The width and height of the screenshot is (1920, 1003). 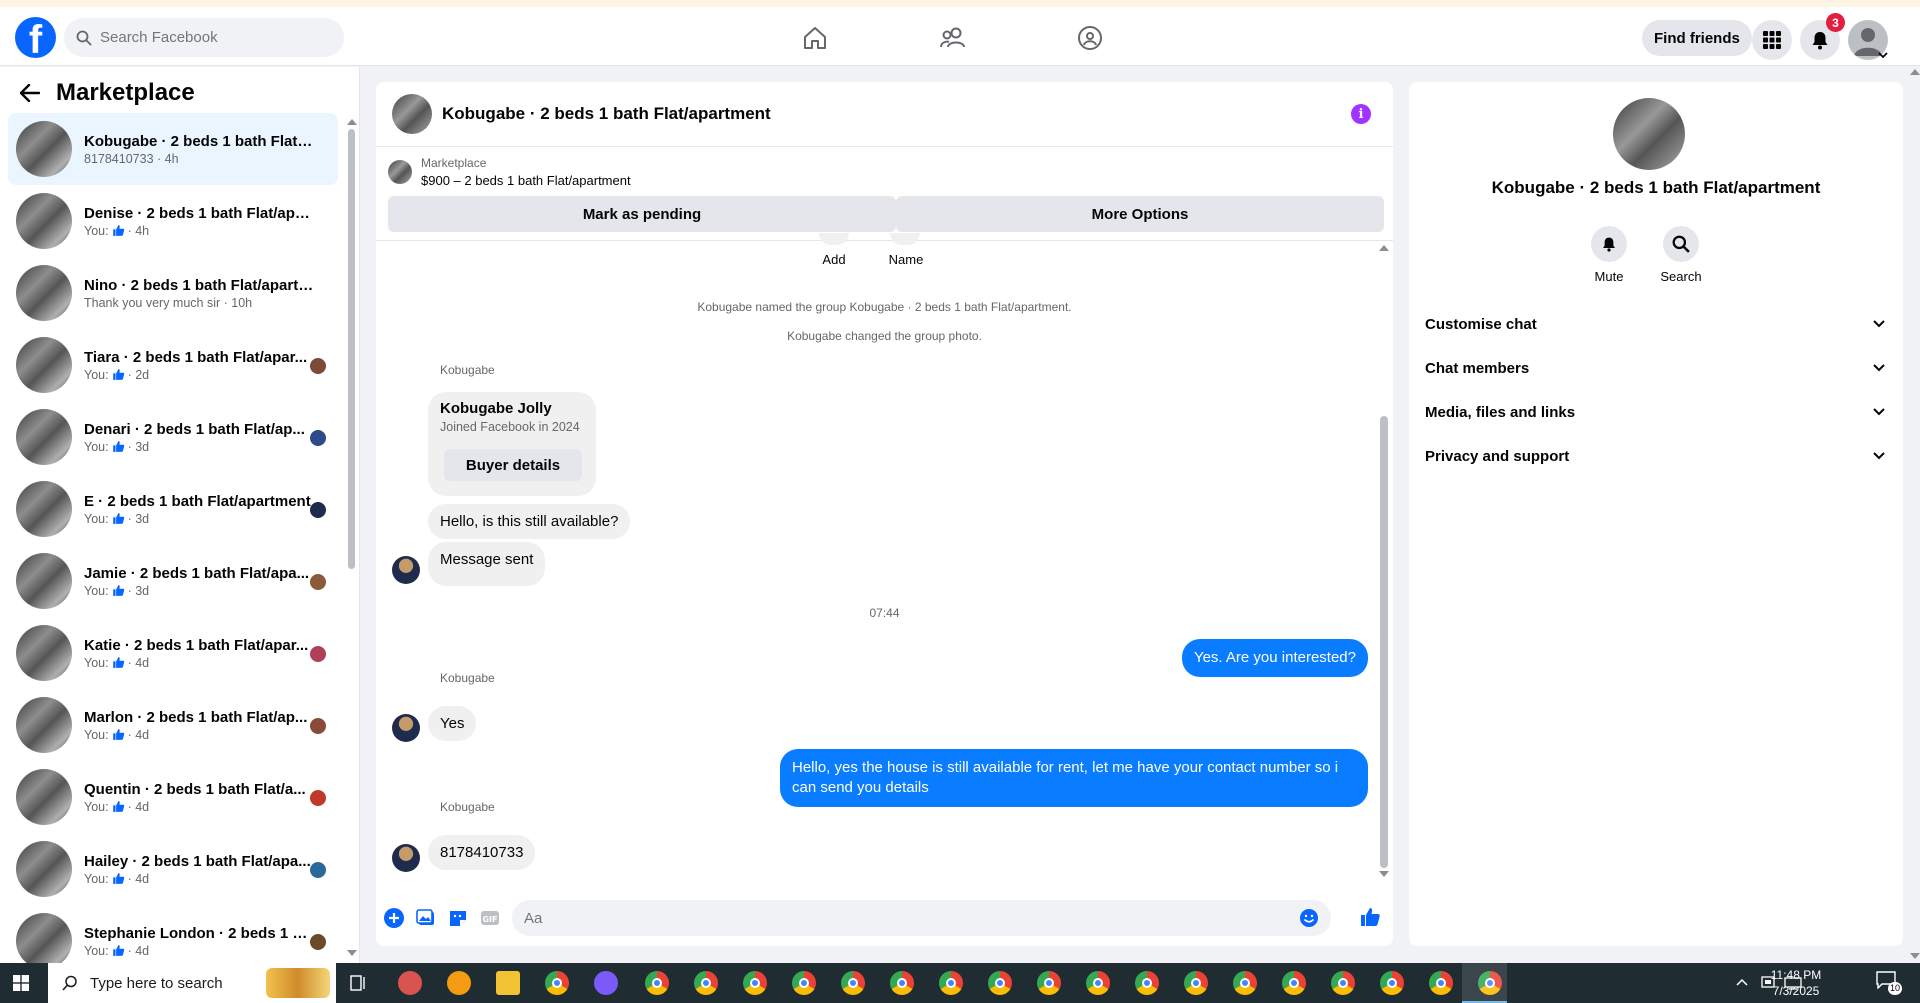 I want to click on file-explorer-icon, so click(x=508, y=983).